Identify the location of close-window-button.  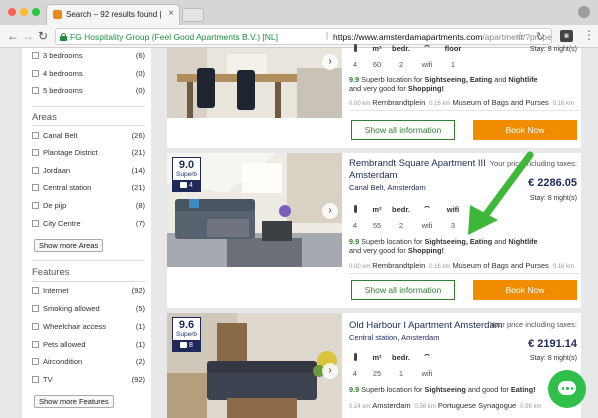
(12, 12).